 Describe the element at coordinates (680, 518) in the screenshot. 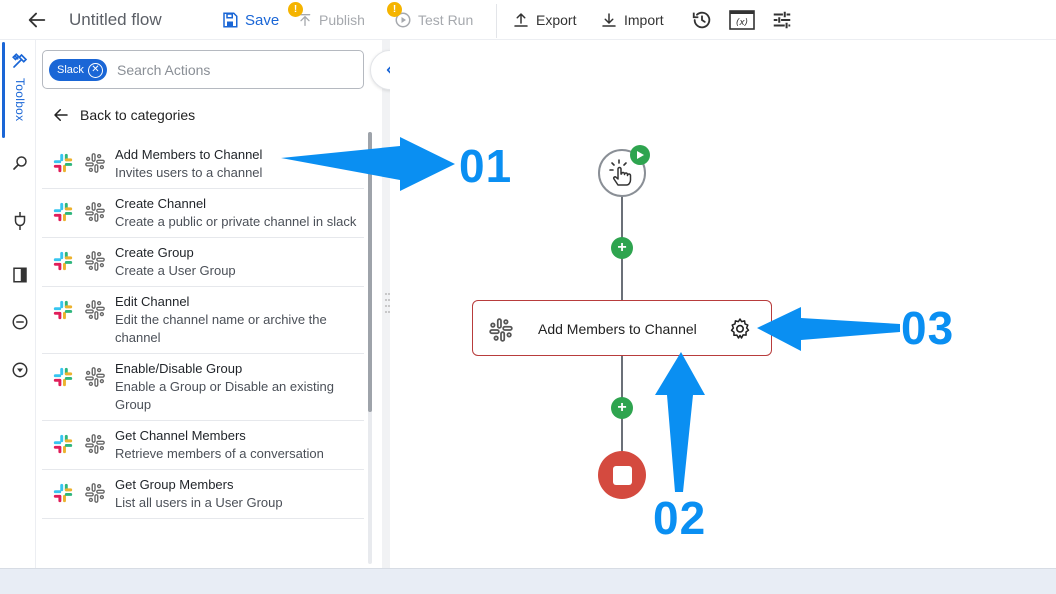

I see `annotation-label-02: 02` at that location.